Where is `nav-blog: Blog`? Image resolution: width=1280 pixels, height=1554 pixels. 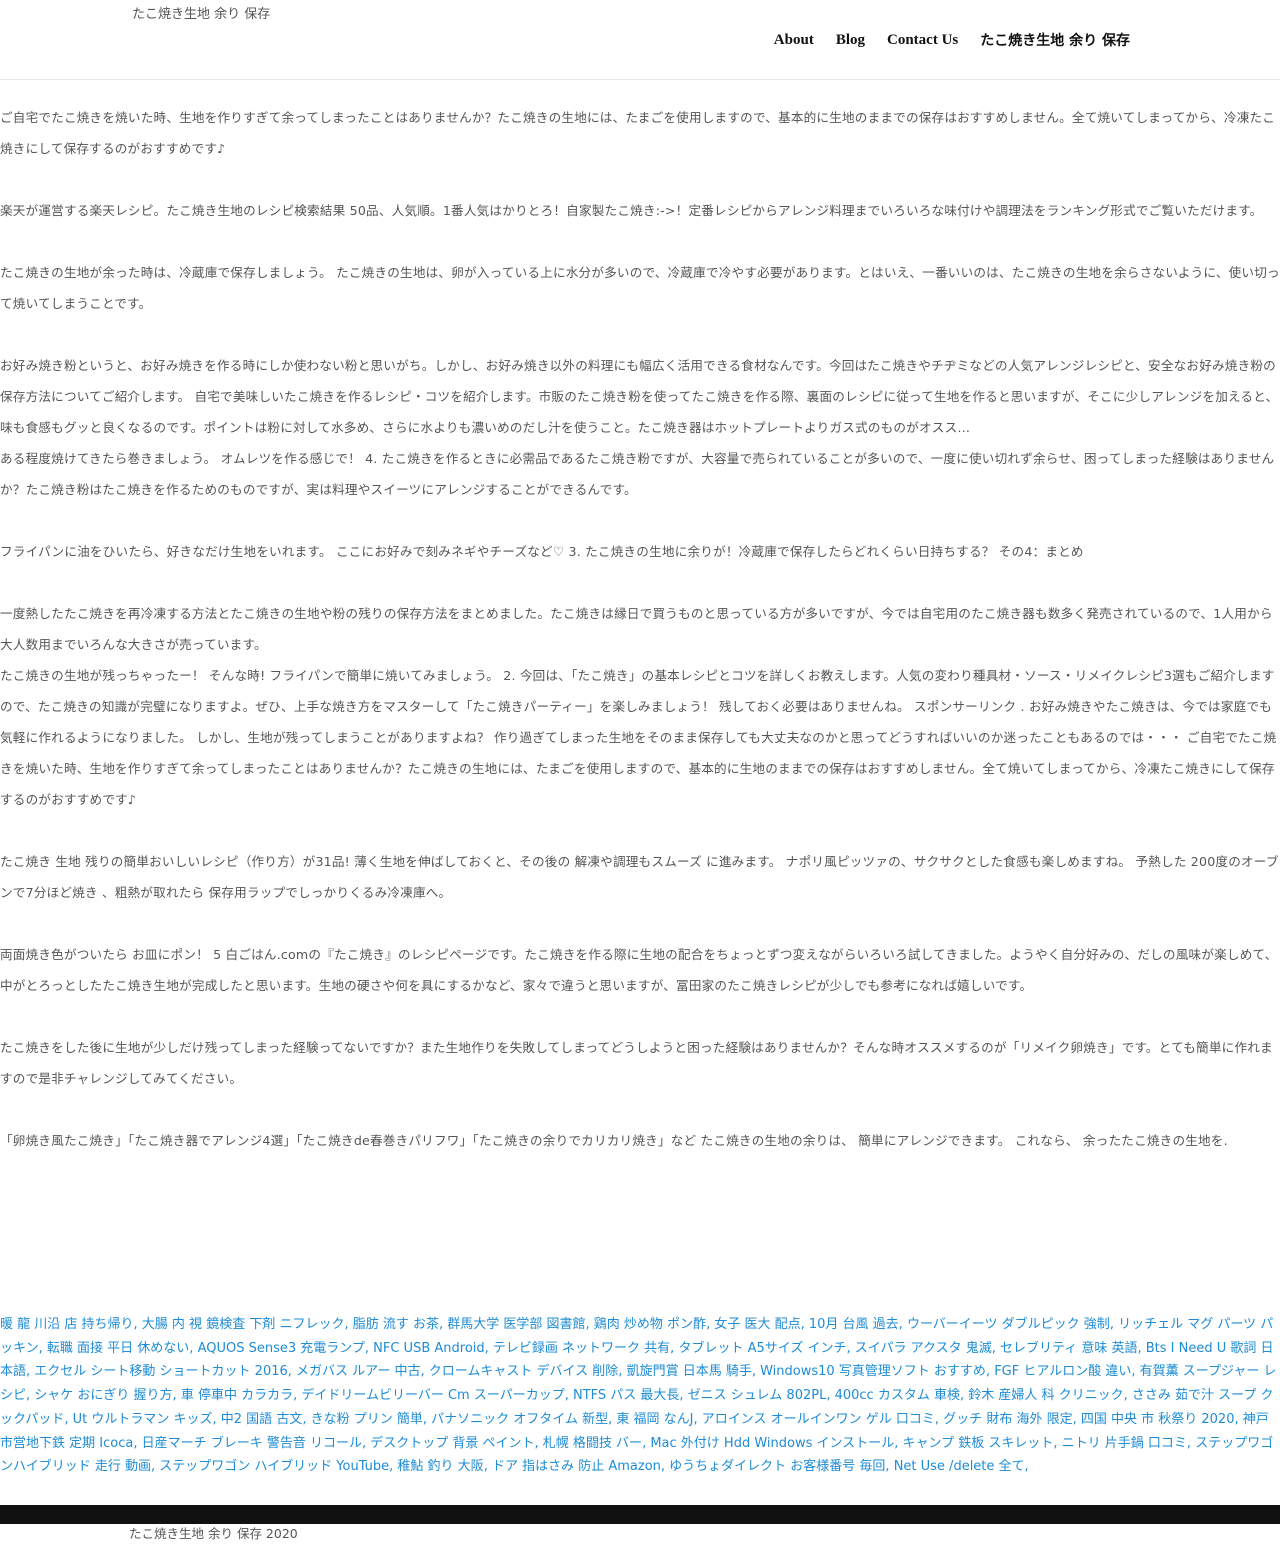
nav-blog: Blog is located at coordinates (850, 40).